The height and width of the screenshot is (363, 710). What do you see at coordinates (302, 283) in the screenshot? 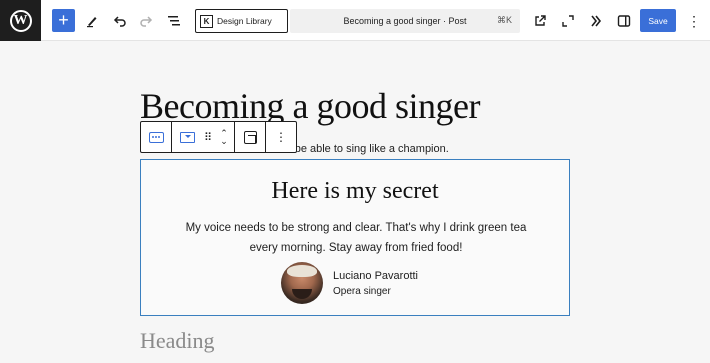
I see `avatar` at bounding box center [302, 283].